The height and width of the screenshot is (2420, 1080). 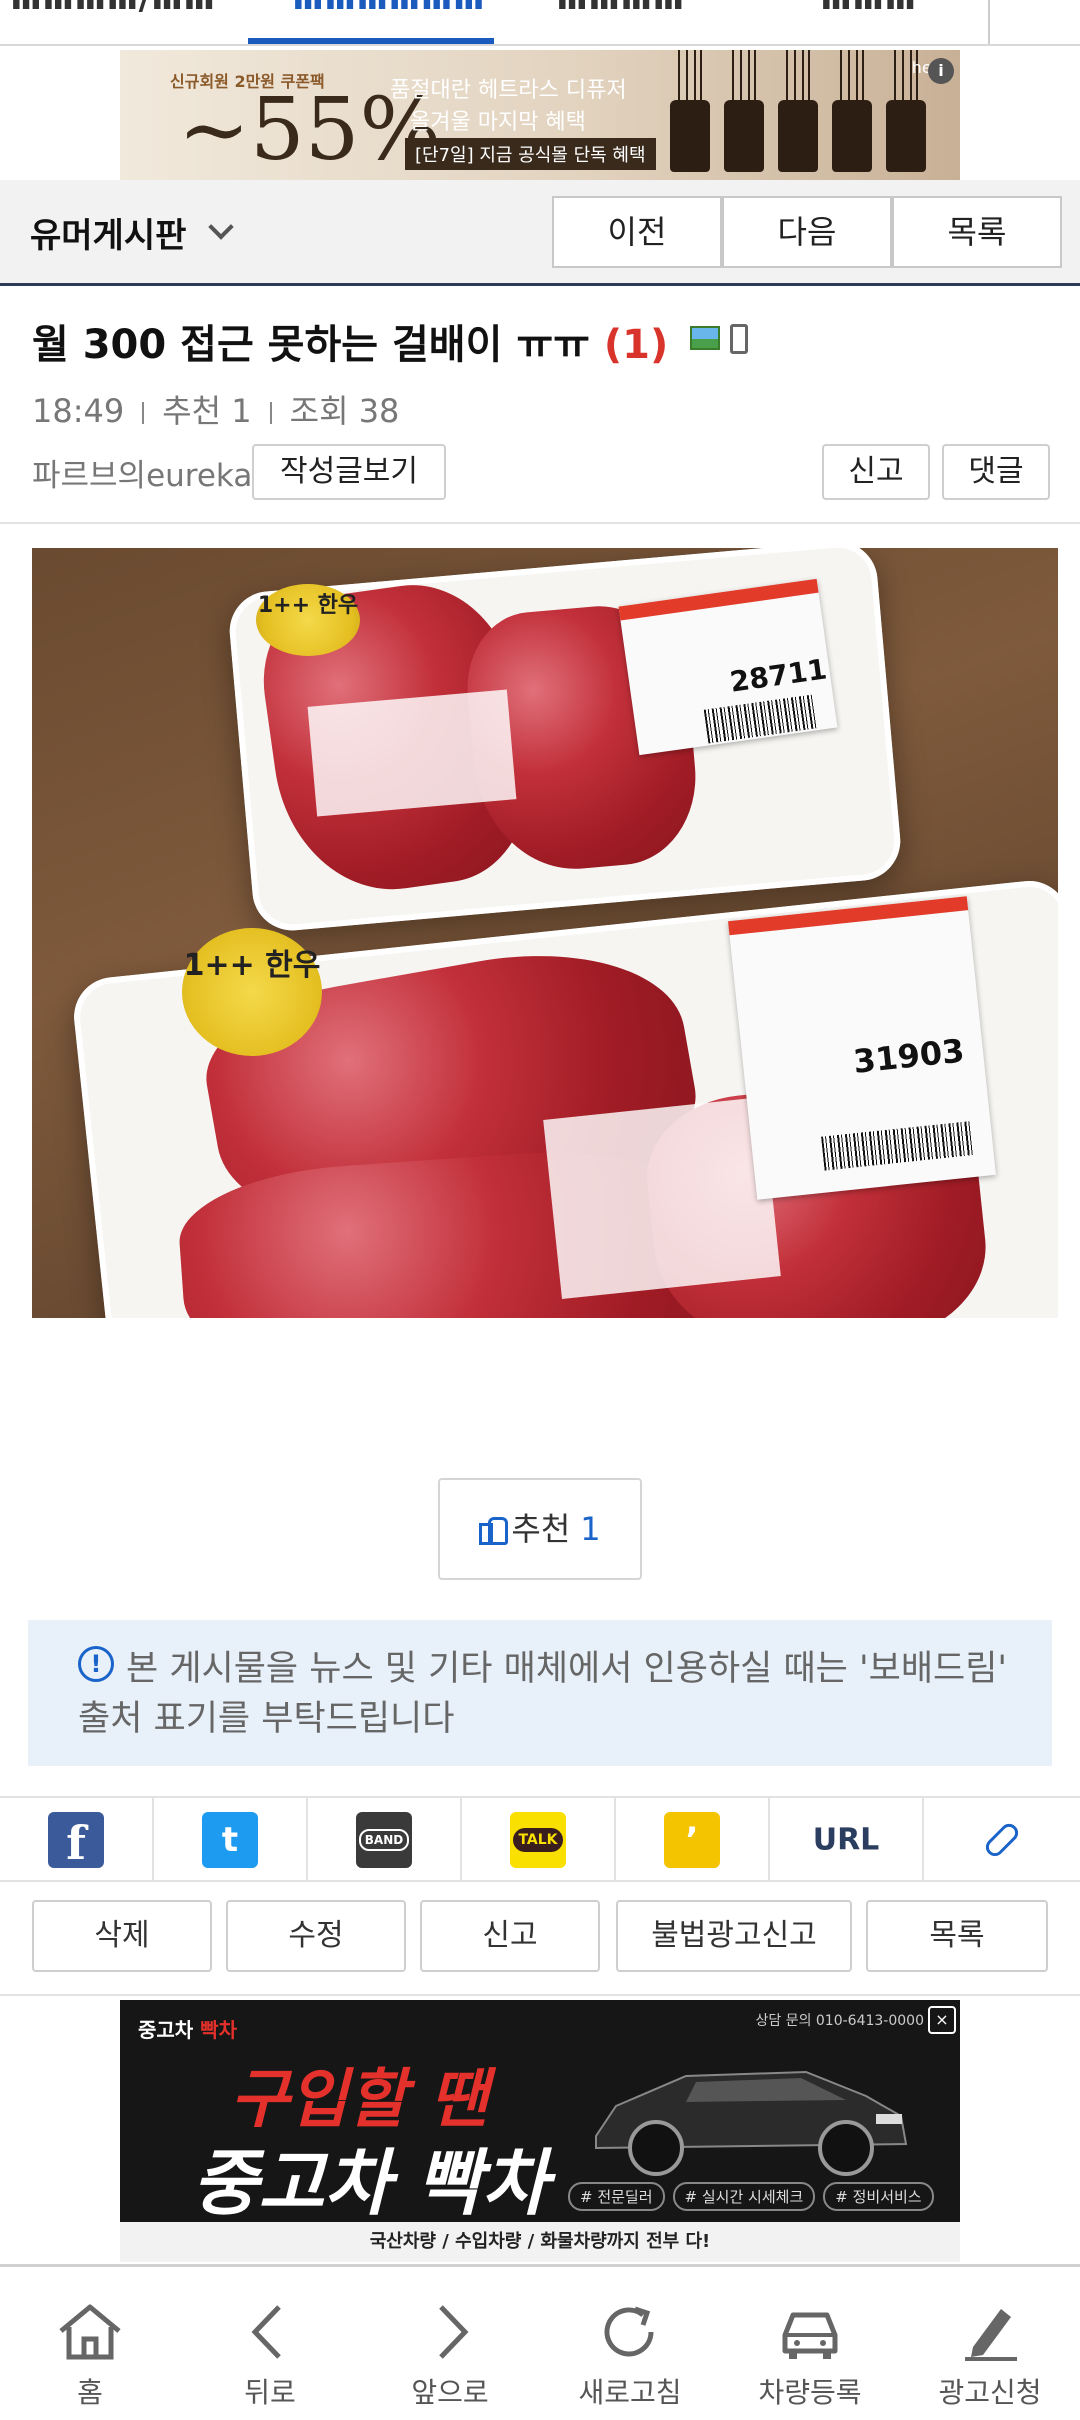 I want to click on band-icon-label: BAND, so click(x=384, y=1840).